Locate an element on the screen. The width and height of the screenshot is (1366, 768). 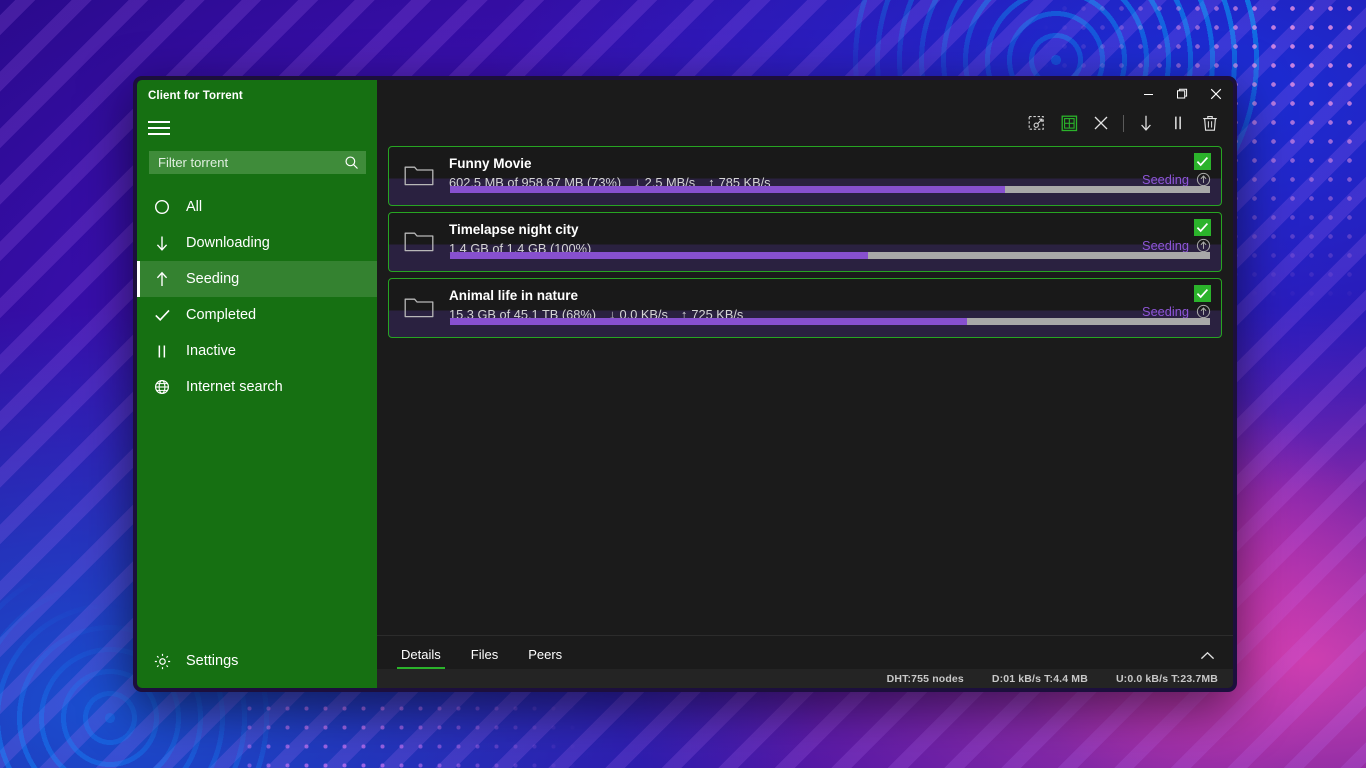
sidebar-item-label: Internet search is located at coordinates (234, 387).